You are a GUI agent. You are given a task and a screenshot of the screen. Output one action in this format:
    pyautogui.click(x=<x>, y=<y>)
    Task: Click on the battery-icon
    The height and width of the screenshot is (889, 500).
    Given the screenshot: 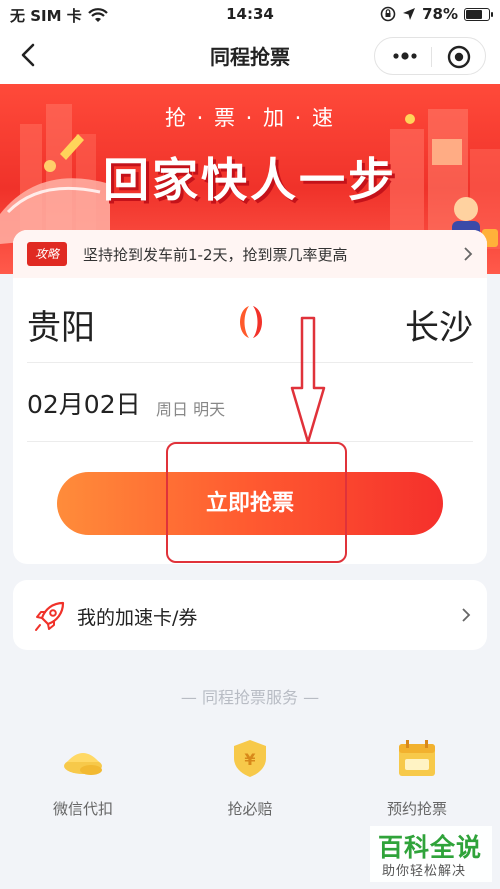 What is the action you would take?
    pyautogui.click(x=478, y=14)
    